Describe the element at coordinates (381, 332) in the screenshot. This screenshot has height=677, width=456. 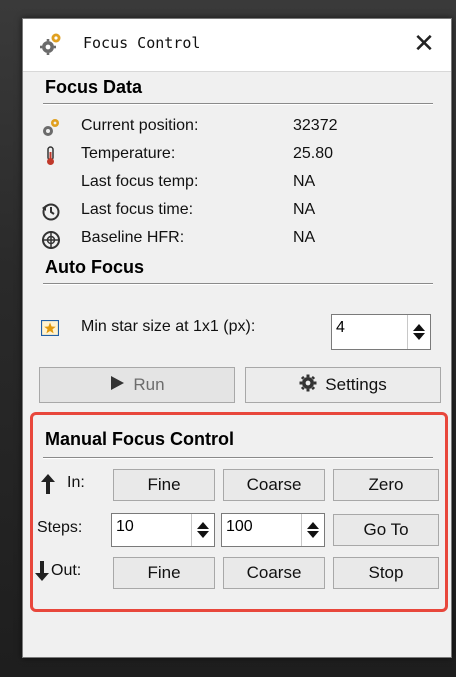
I see `min-star-size-spinbox: 4` at that location.